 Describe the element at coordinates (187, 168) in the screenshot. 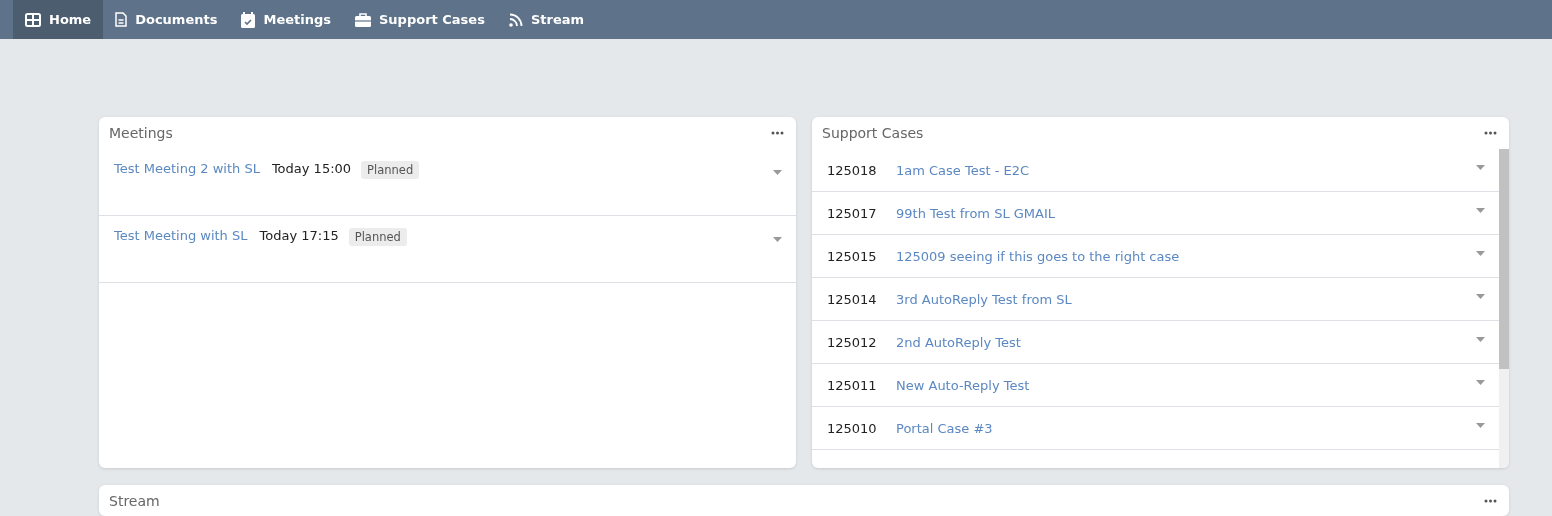

I see `meeting-link: Test Meeting 2 with SL` at that location.